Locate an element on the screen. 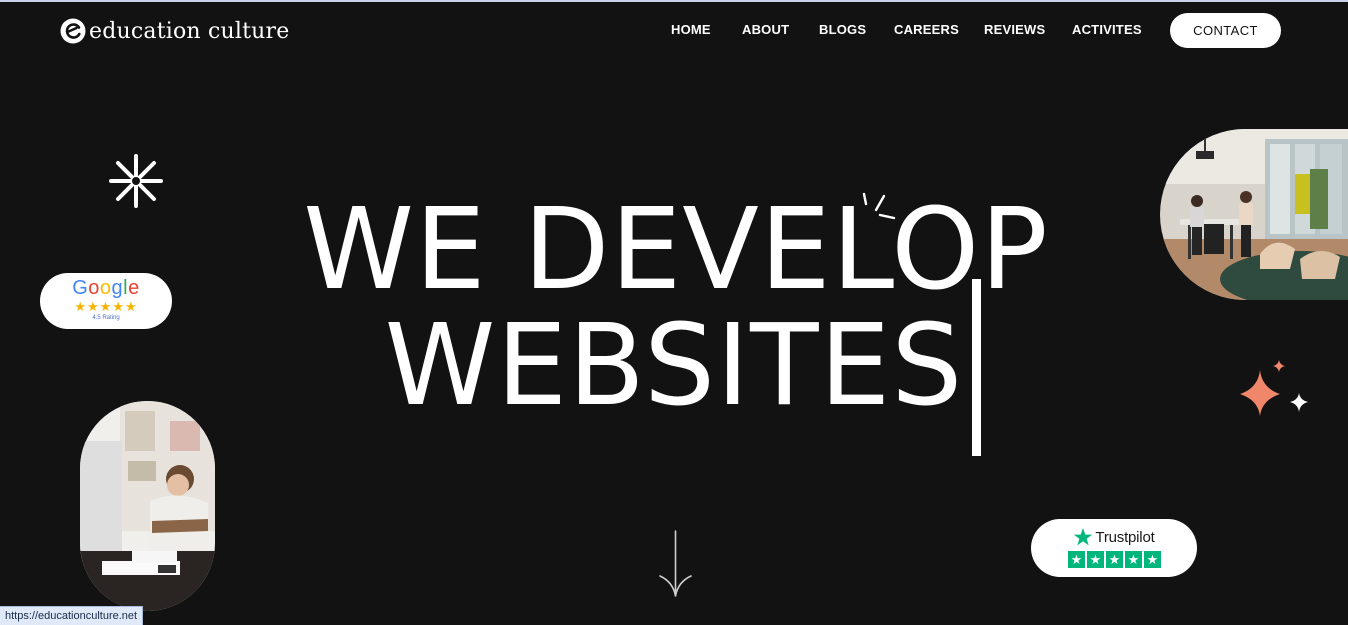 The height and width of the screenshot is (625, 1348). trustpilot-badge: Trustpilot ★ ★ ★ ★ ★ is located at coordinates (1114, 548).